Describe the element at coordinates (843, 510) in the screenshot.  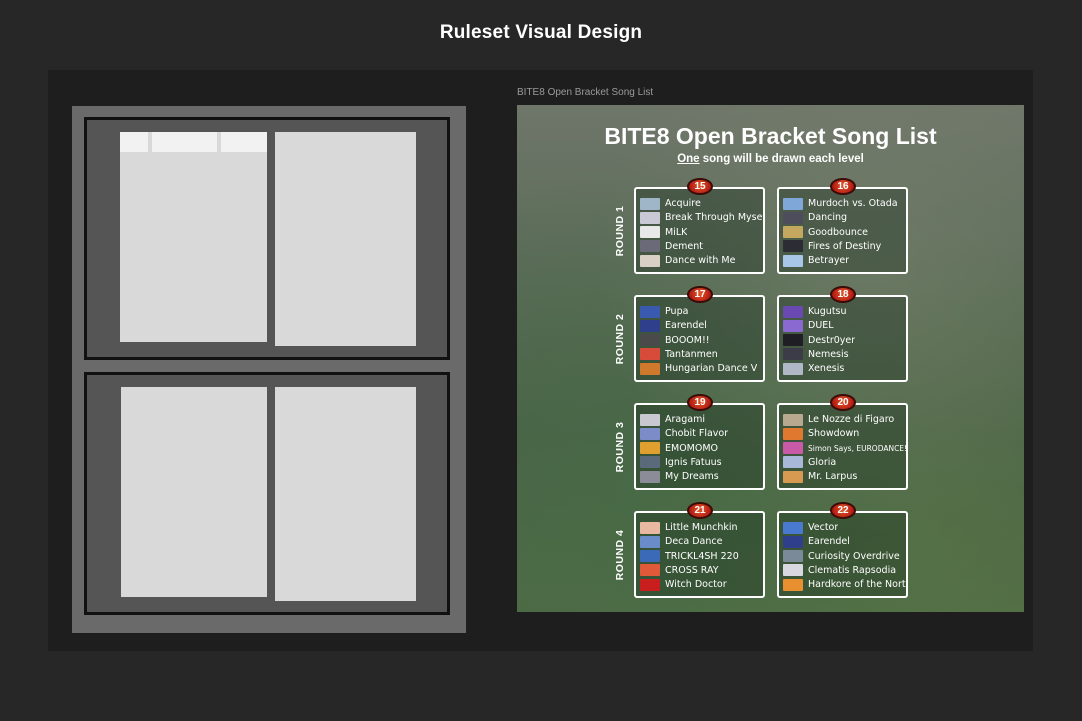
I see `level-badge: 22` at that location.